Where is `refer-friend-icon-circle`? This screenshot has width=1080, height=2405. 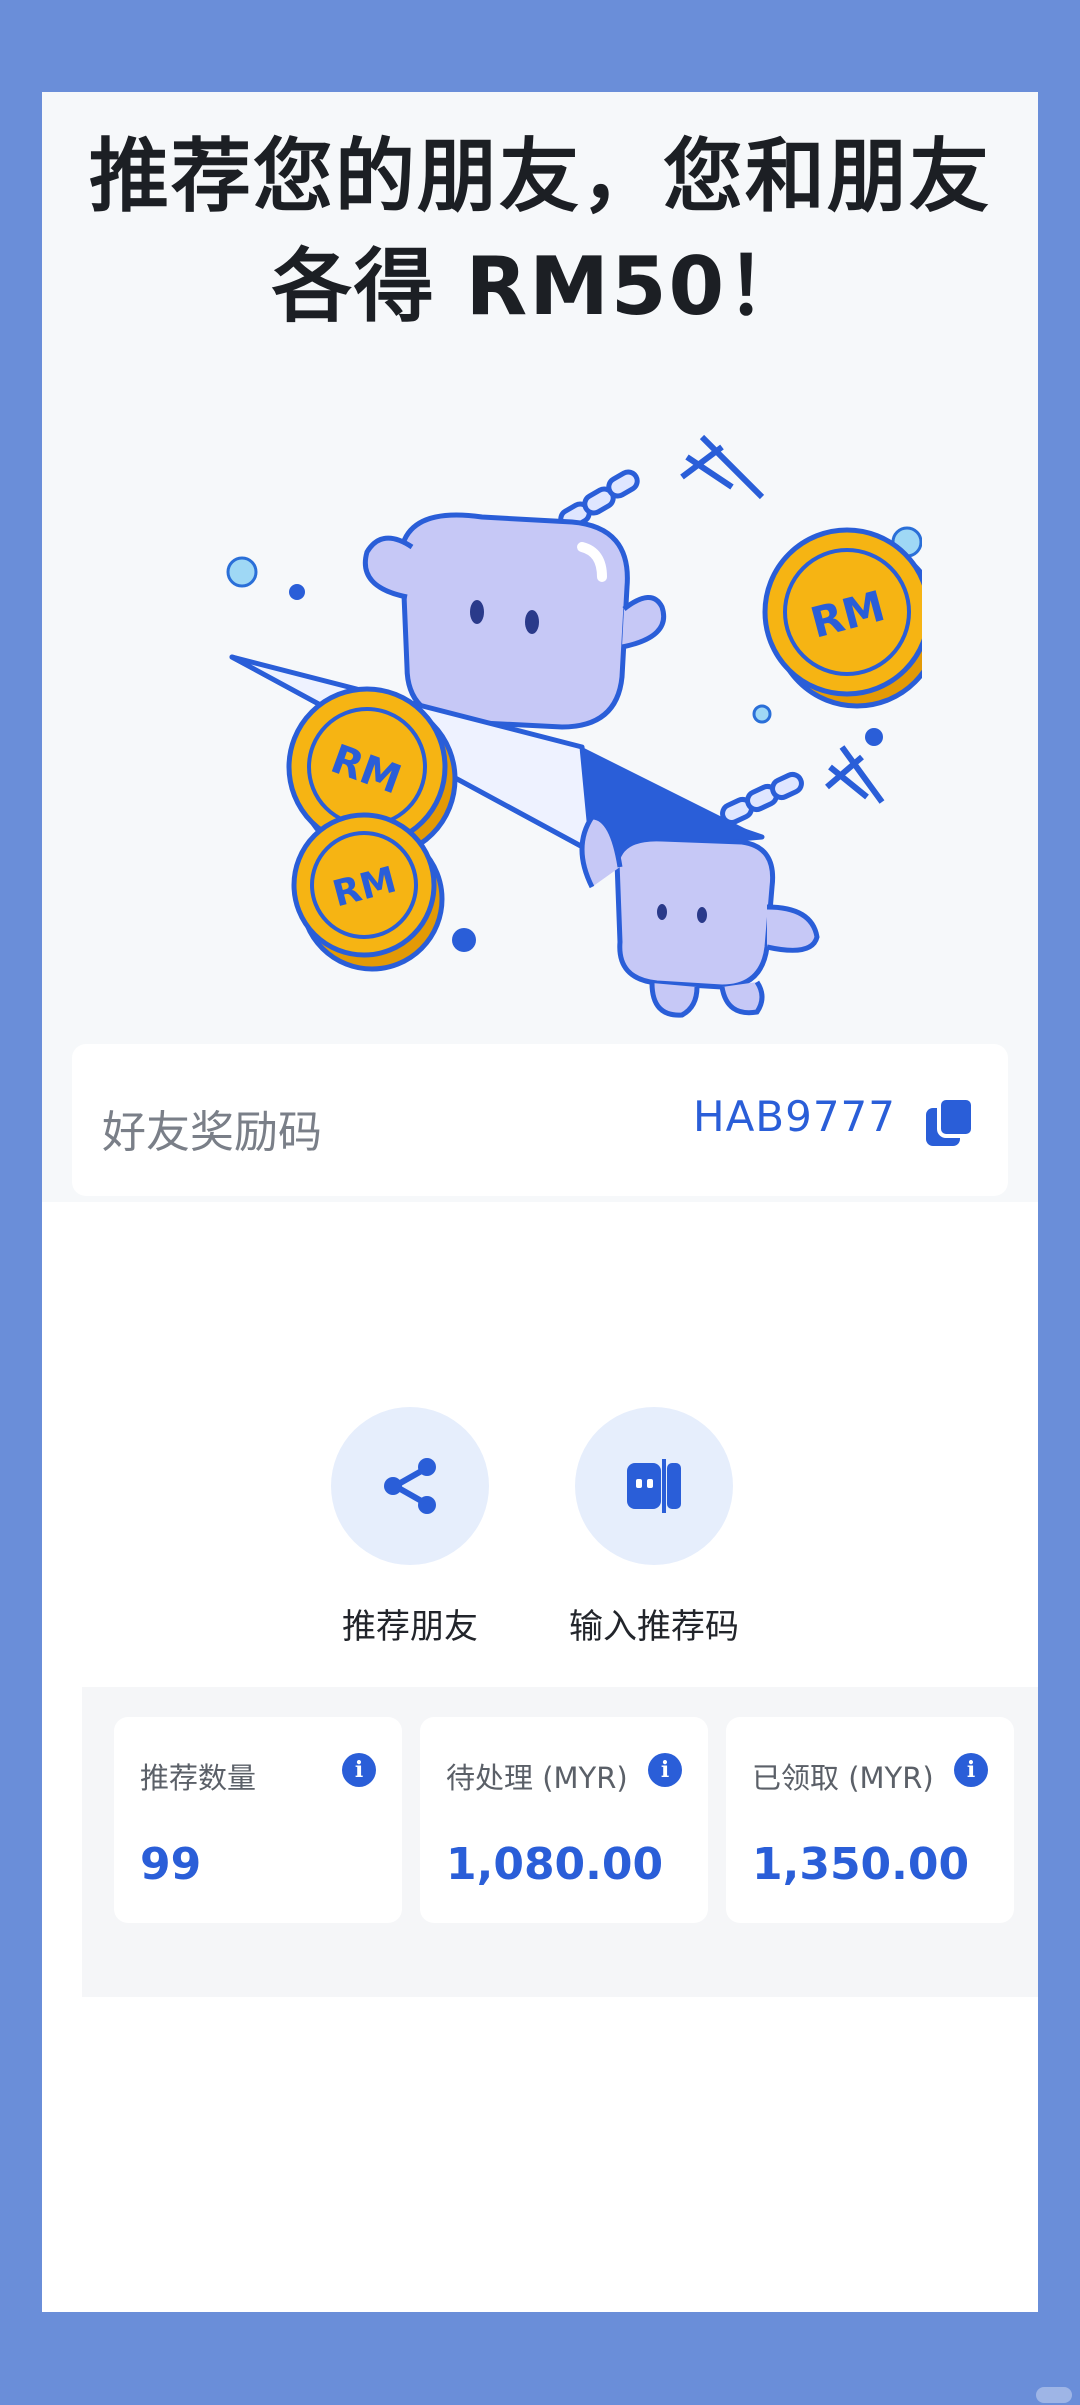 refer-friend-icon-circle is located at coordinates (410, 1486).